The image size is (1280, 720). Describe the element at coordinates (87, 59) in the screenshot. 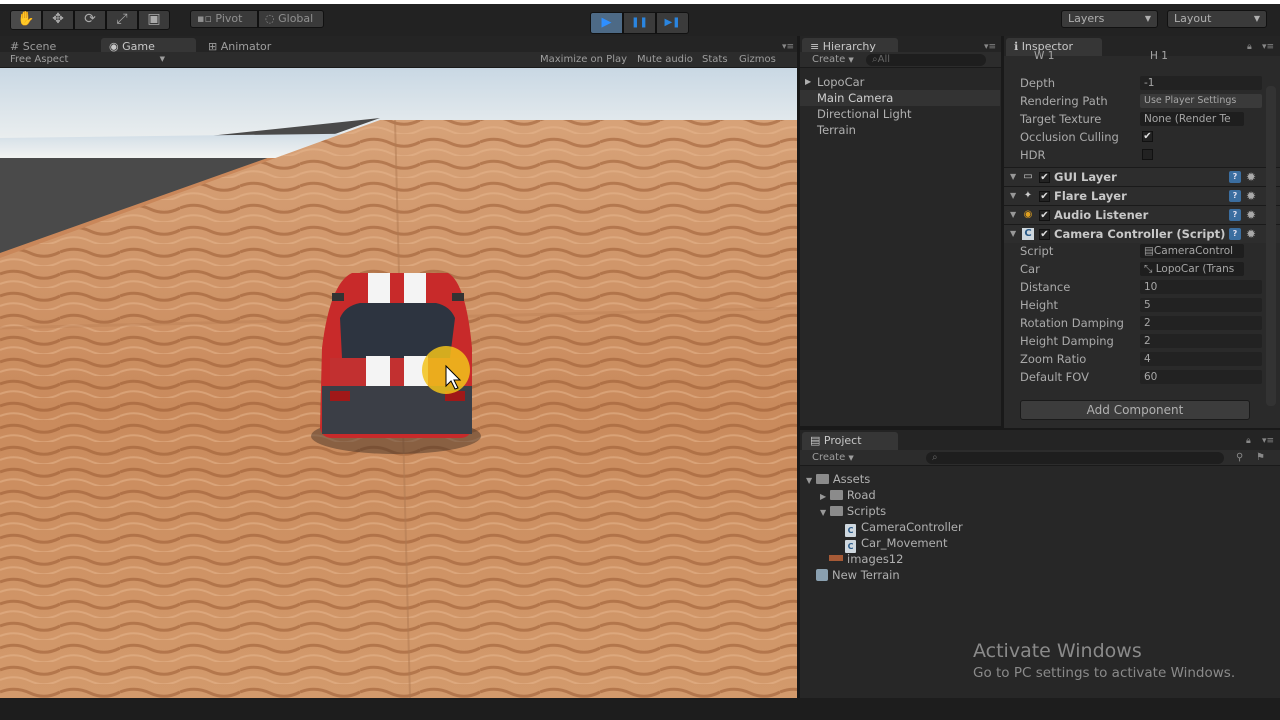

I see `aspect-dropdown: Free Aspect ▼` at that location.